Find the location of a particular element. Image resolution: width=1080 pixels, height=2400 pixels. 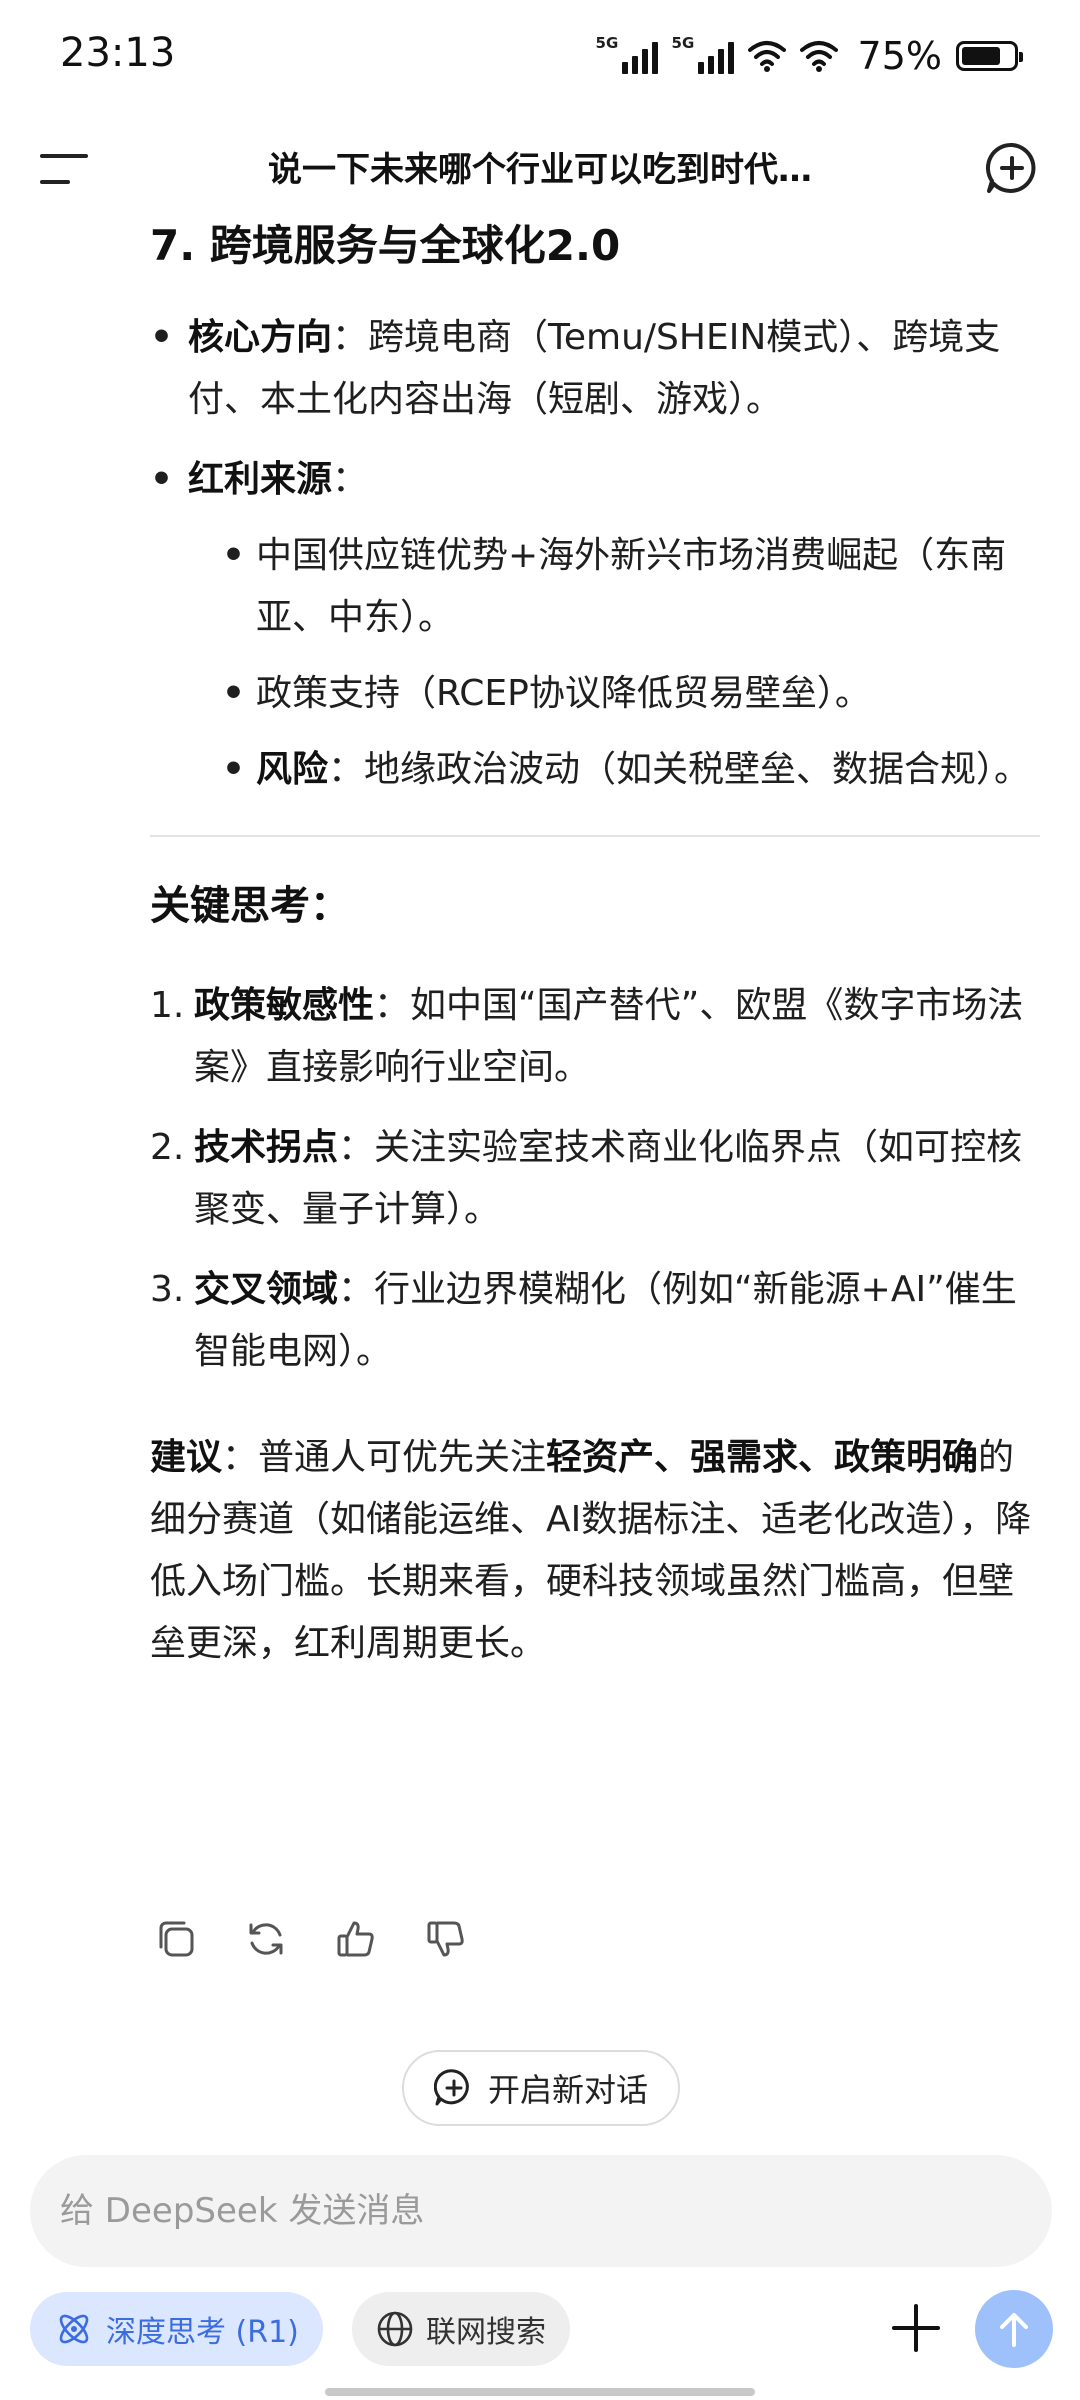

network-type-1: 5G is located at coordinates (607, 43).